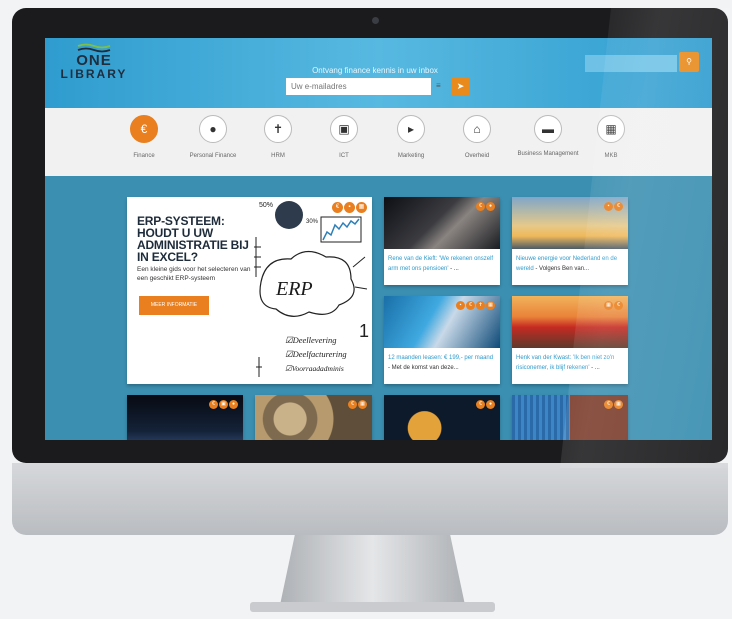 The height and width of the screenshot is (619, 732). I want to click on search-icon: ⚲, so click(689, 62).